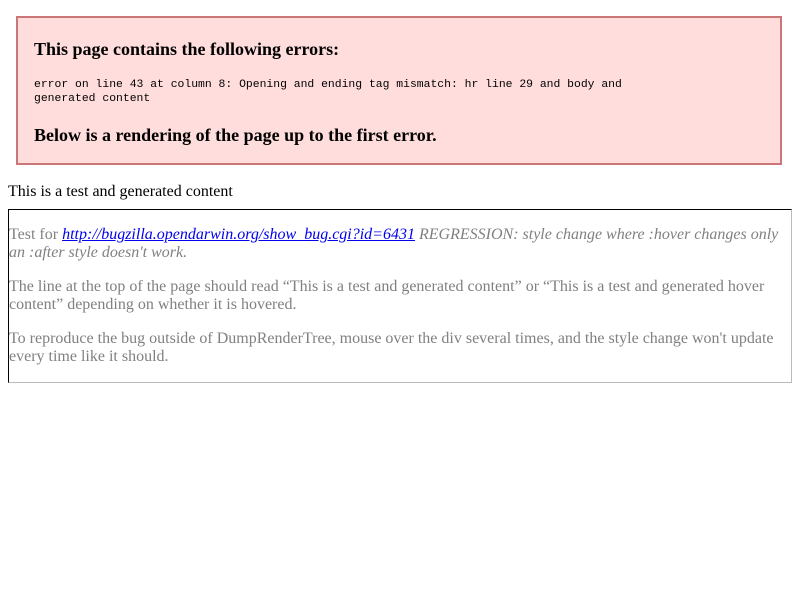 This screenshot has width=800, height=600. Describe the element at coordinates (120, 192) in the screenshot. I see `generated-content-line: This is a test and generated content` at that location.